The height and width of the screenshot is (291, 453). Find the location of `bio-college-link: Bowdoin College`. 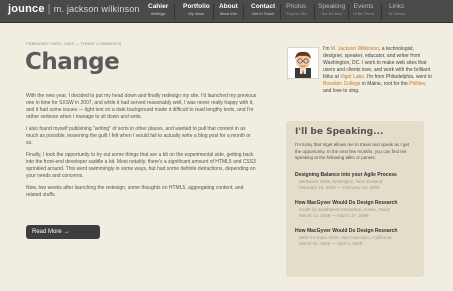

bio-college-link: Bowdoin College is located at coordinates (342, 84).